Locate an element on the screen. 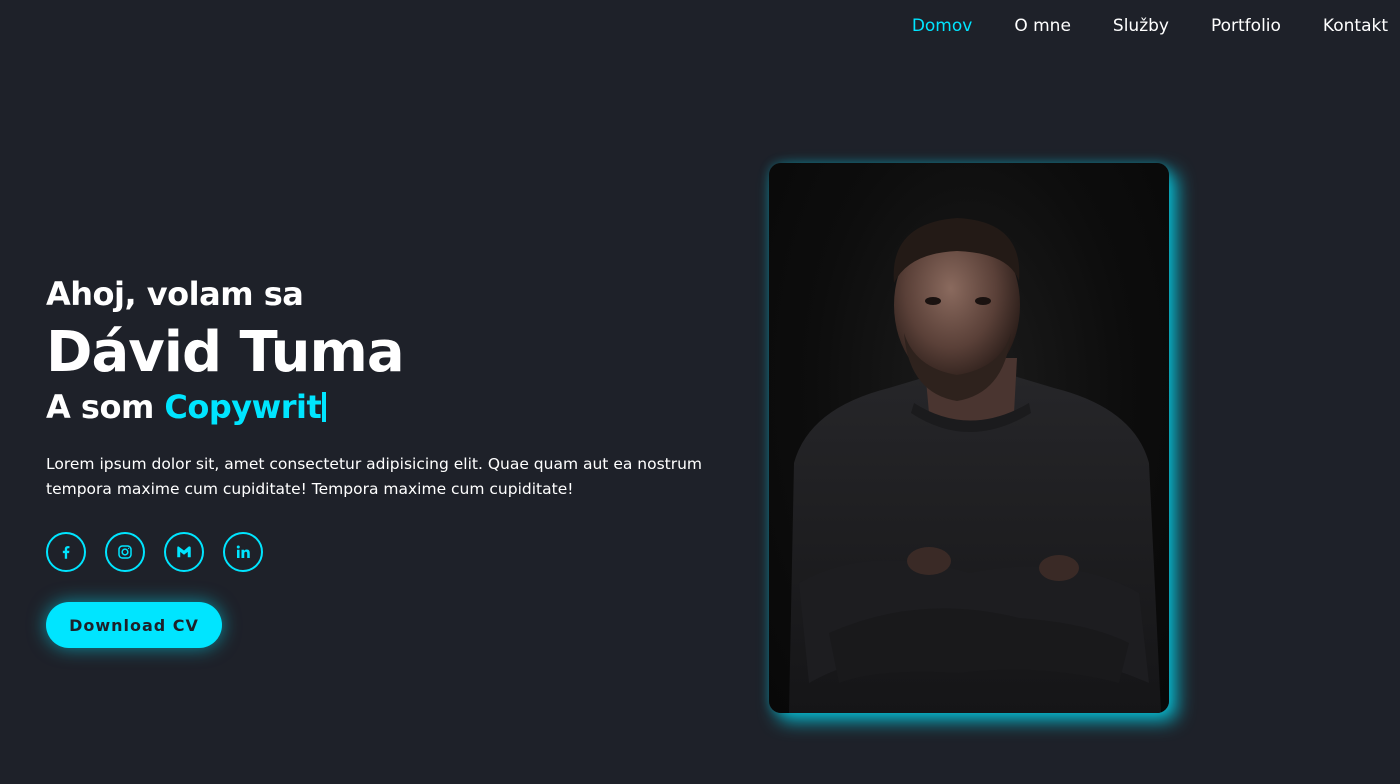 This screenshot has height=784, width=1400. instagram-icon is located at coordinates (125, 552).